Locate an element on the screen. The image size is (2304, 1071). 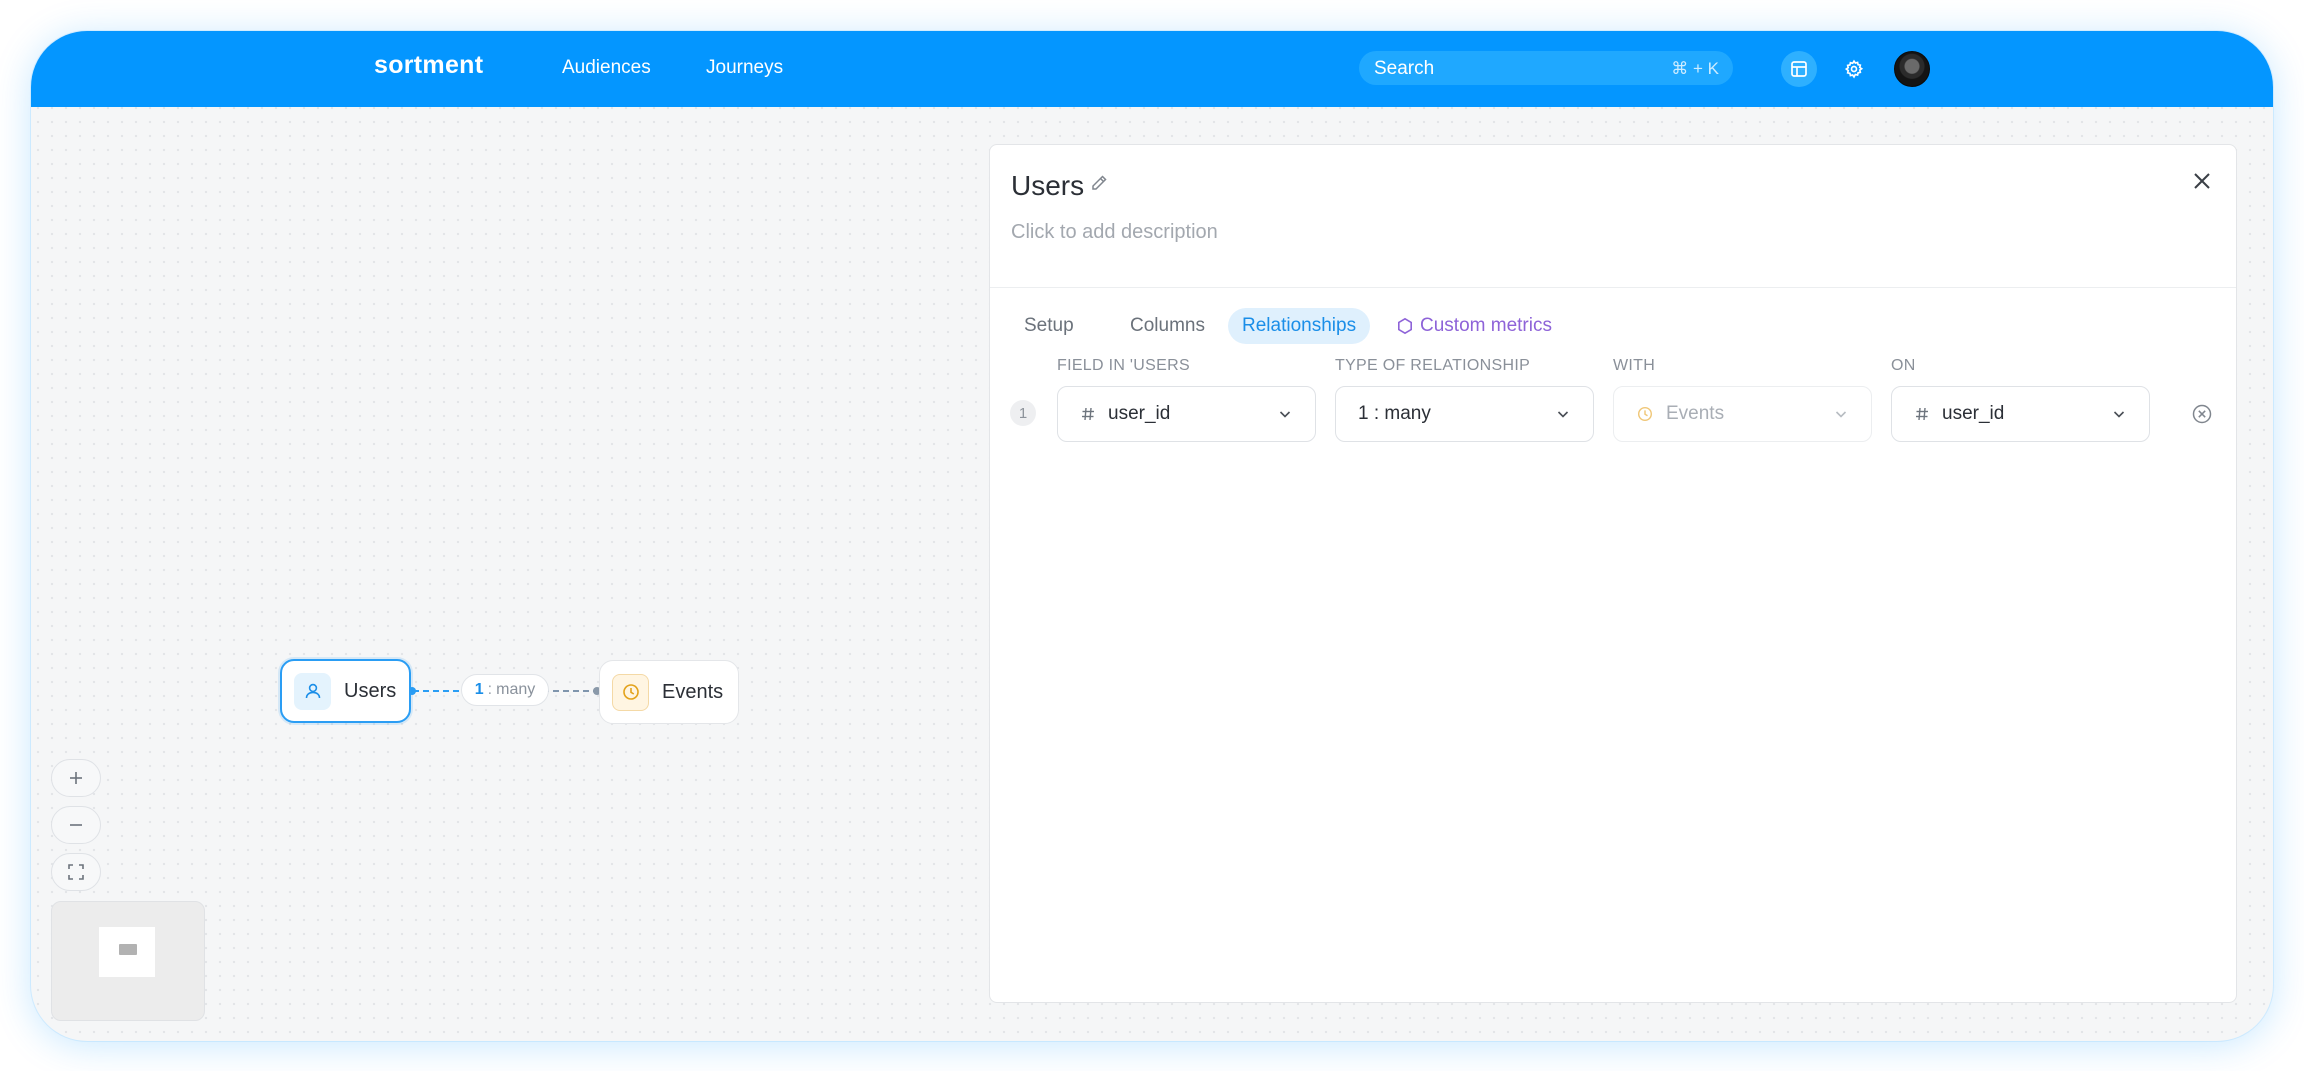
table-icon is located at coordinates (1799, 69).